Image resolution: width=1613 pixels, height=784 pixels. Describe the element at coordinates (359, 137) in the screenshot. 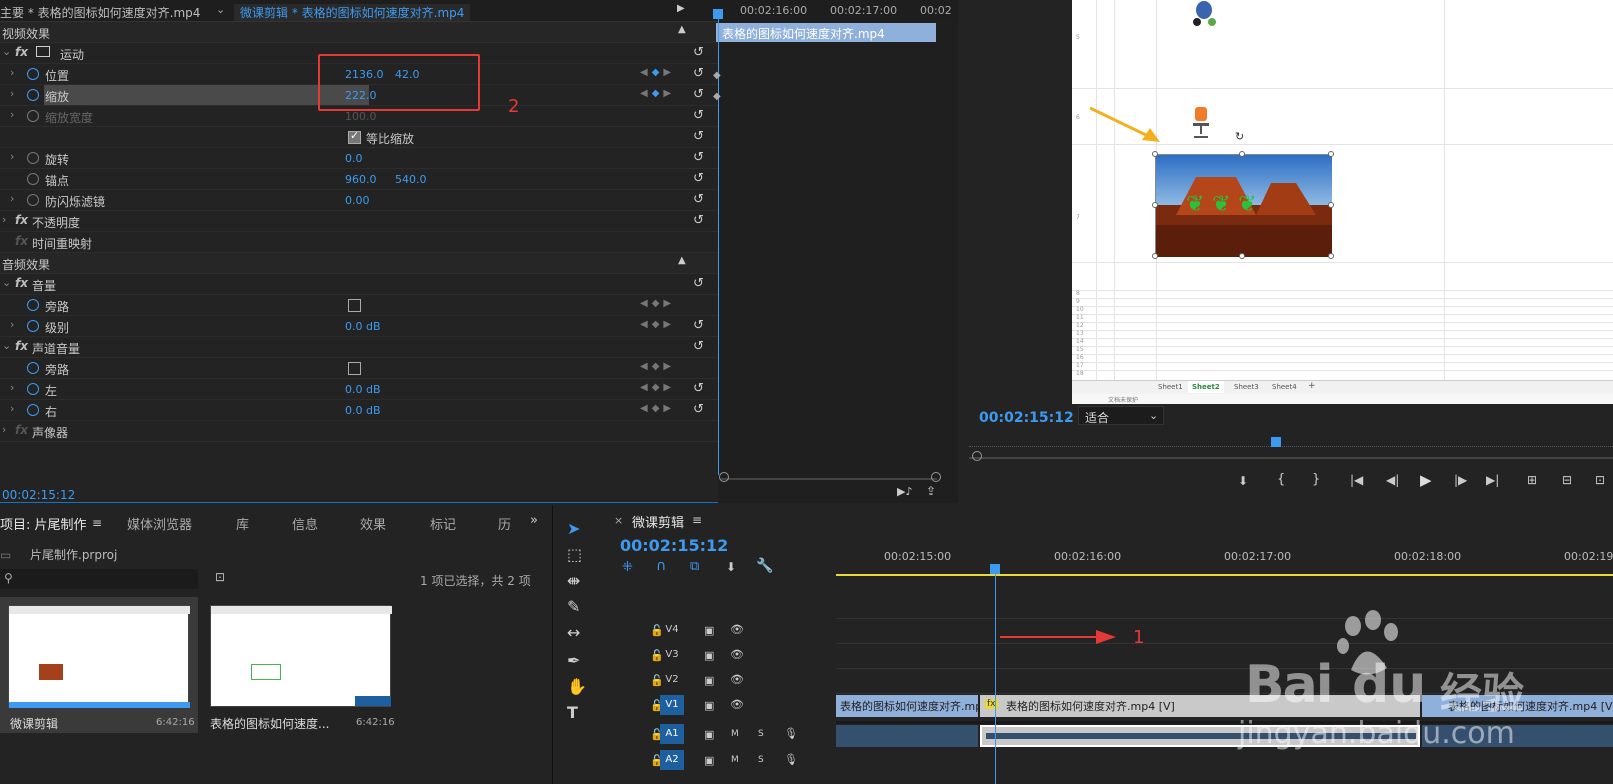

I see `uniform-scale-row: ✓ 等比缩放 ↺` at that location.